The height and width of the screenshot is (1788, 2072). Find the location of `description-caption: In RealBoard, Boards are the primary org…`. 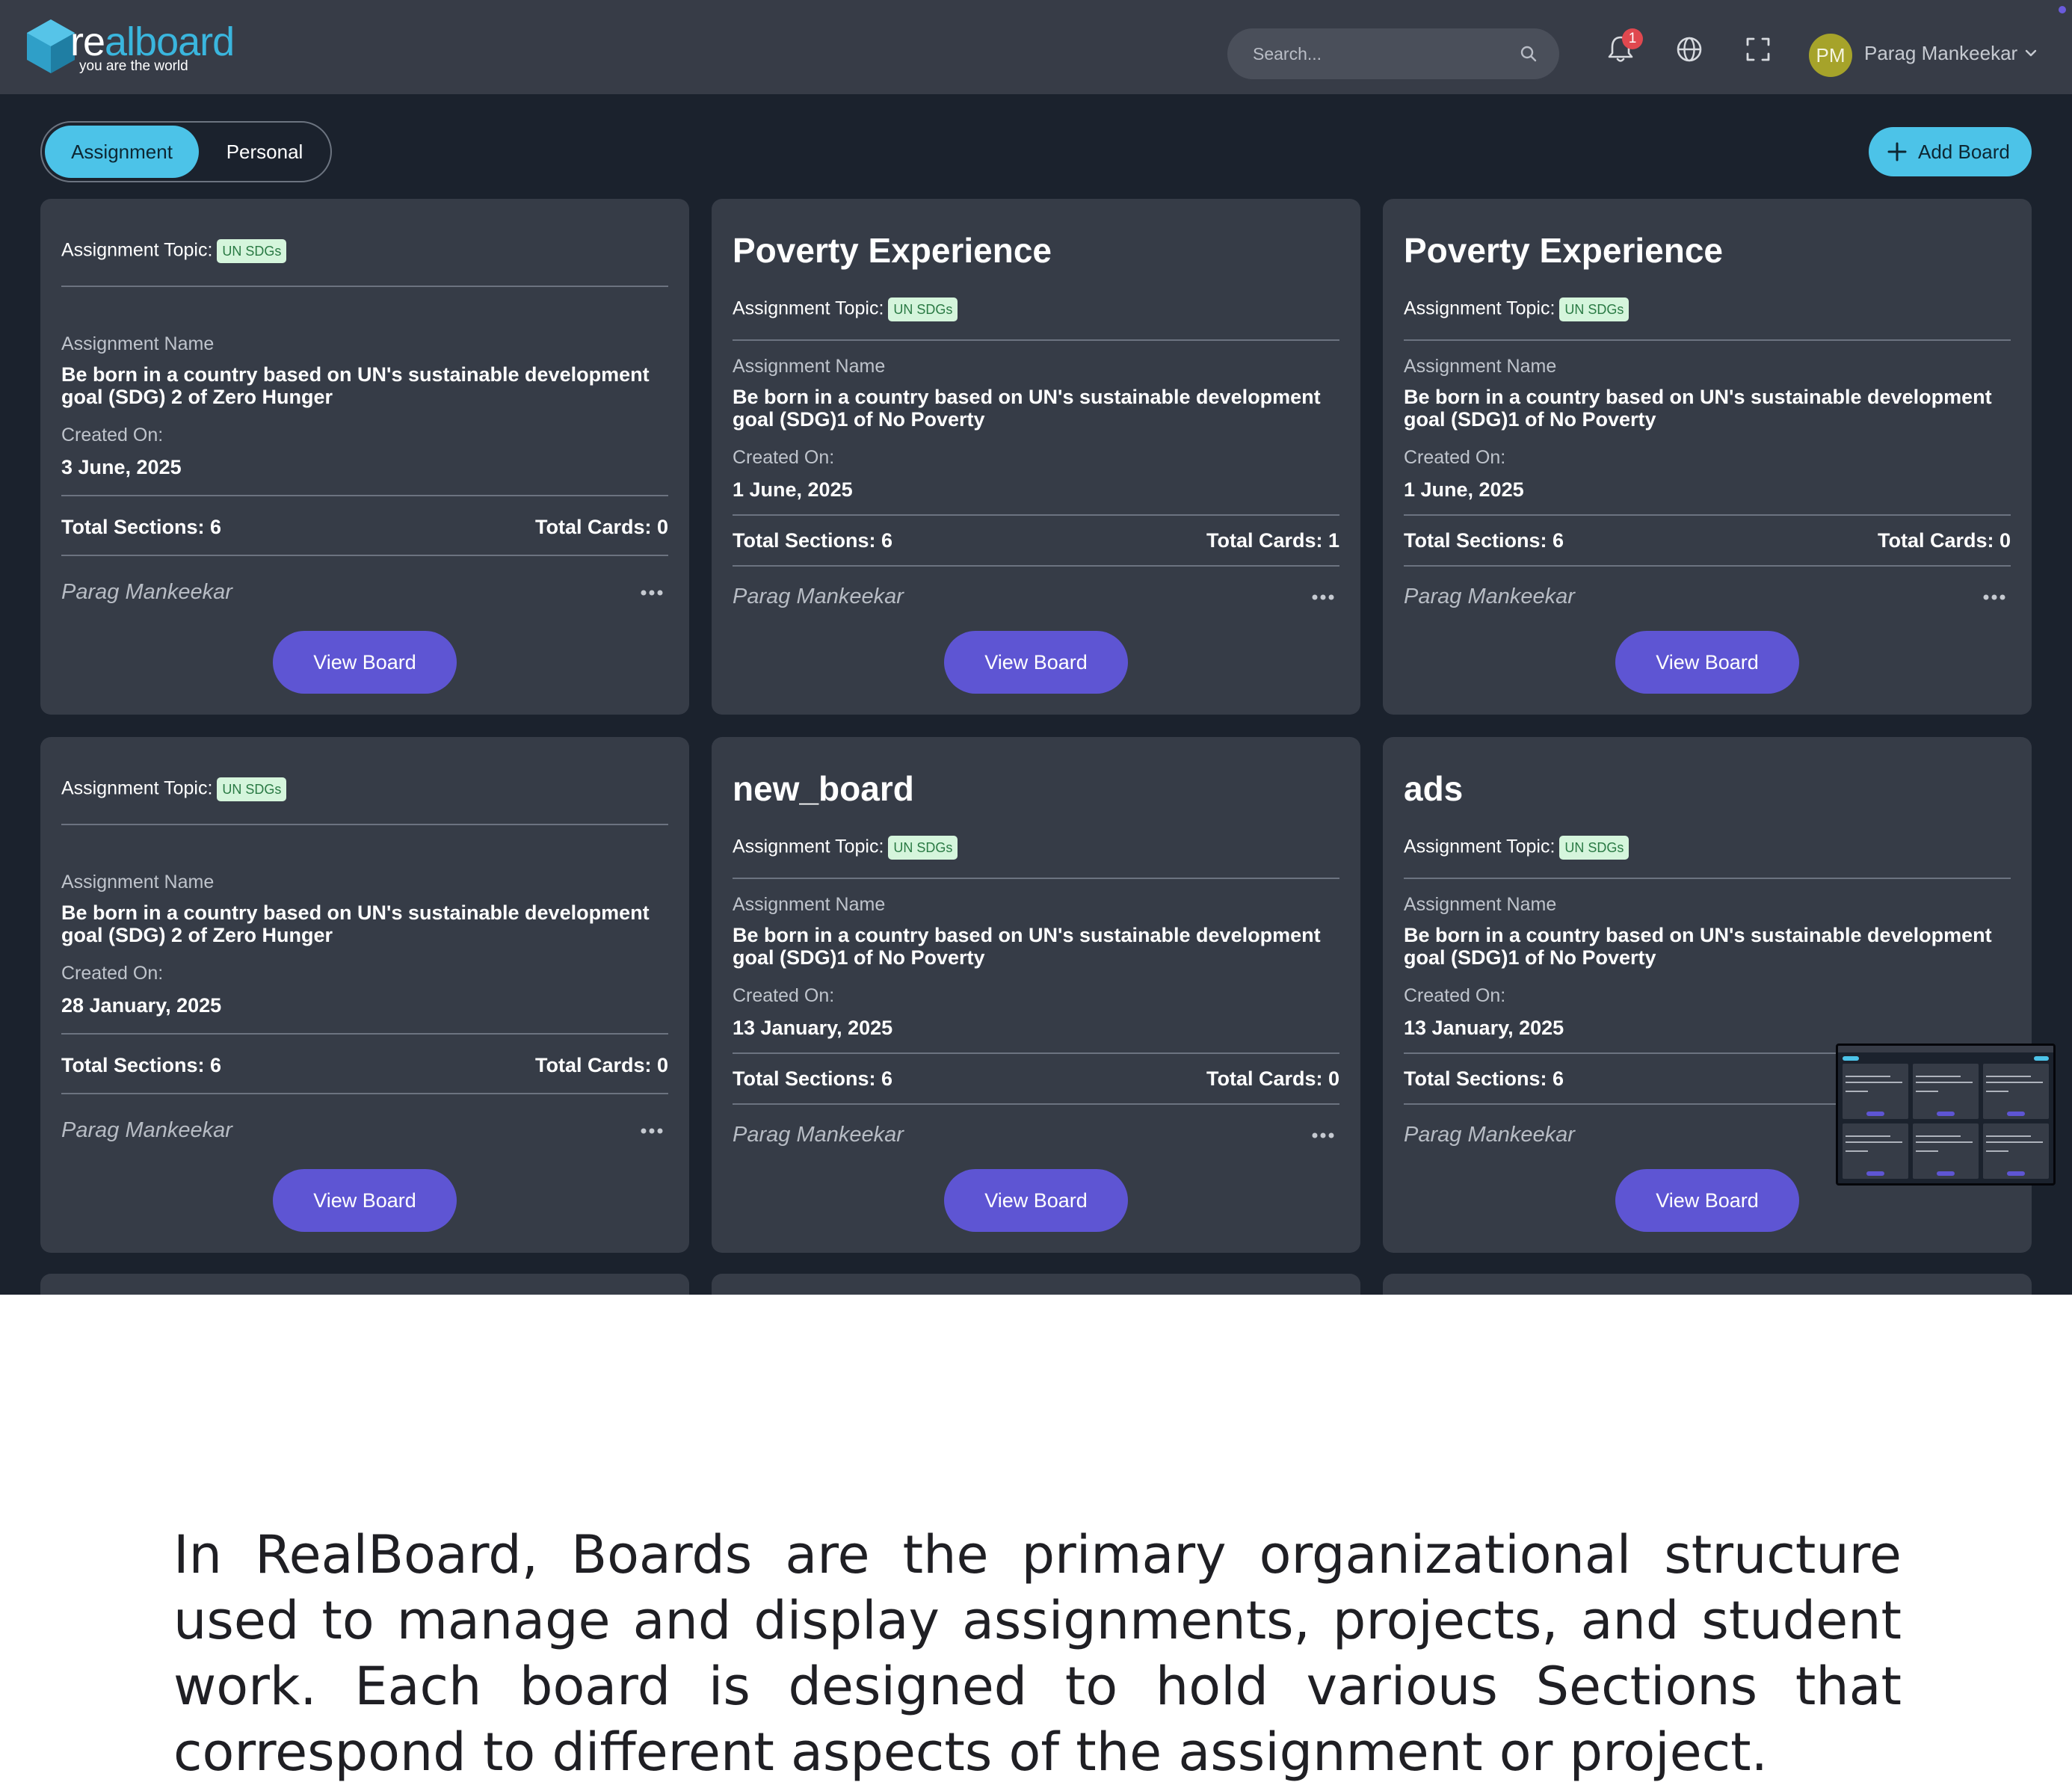

description-caption: In RealBoard, Boards are the primary org… is located at coordinates (1038, 1653).